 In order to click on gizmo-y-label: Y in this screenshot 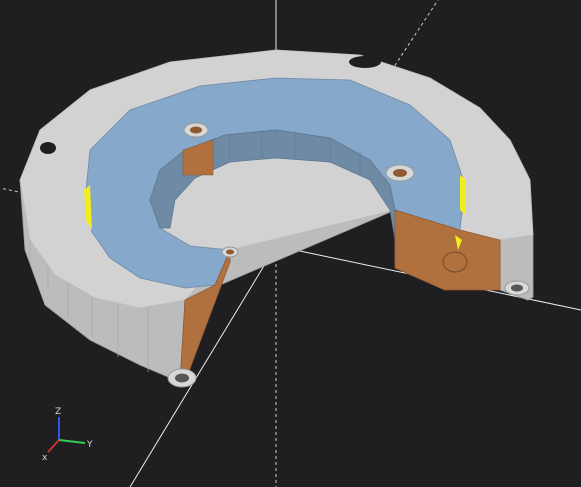, I will do `click(89, 445)`.